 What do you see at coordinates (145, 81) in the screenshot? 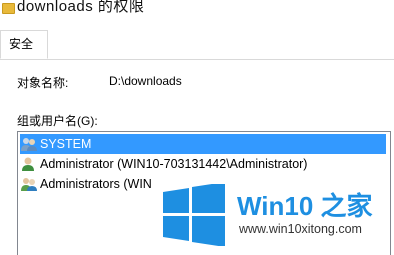
I see `object-name-value: D:\downloads` at bounding box center [145, 81].